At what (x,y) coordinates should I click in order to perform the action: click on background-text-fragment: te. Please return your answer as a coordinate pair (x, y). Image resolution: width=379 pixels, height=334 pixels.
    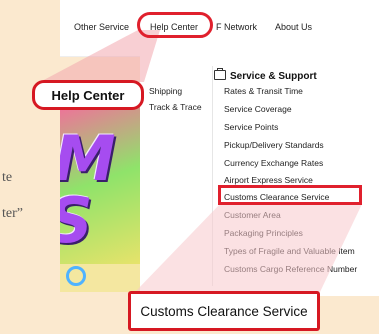
    Looking at the image, I should click on (7, 177).